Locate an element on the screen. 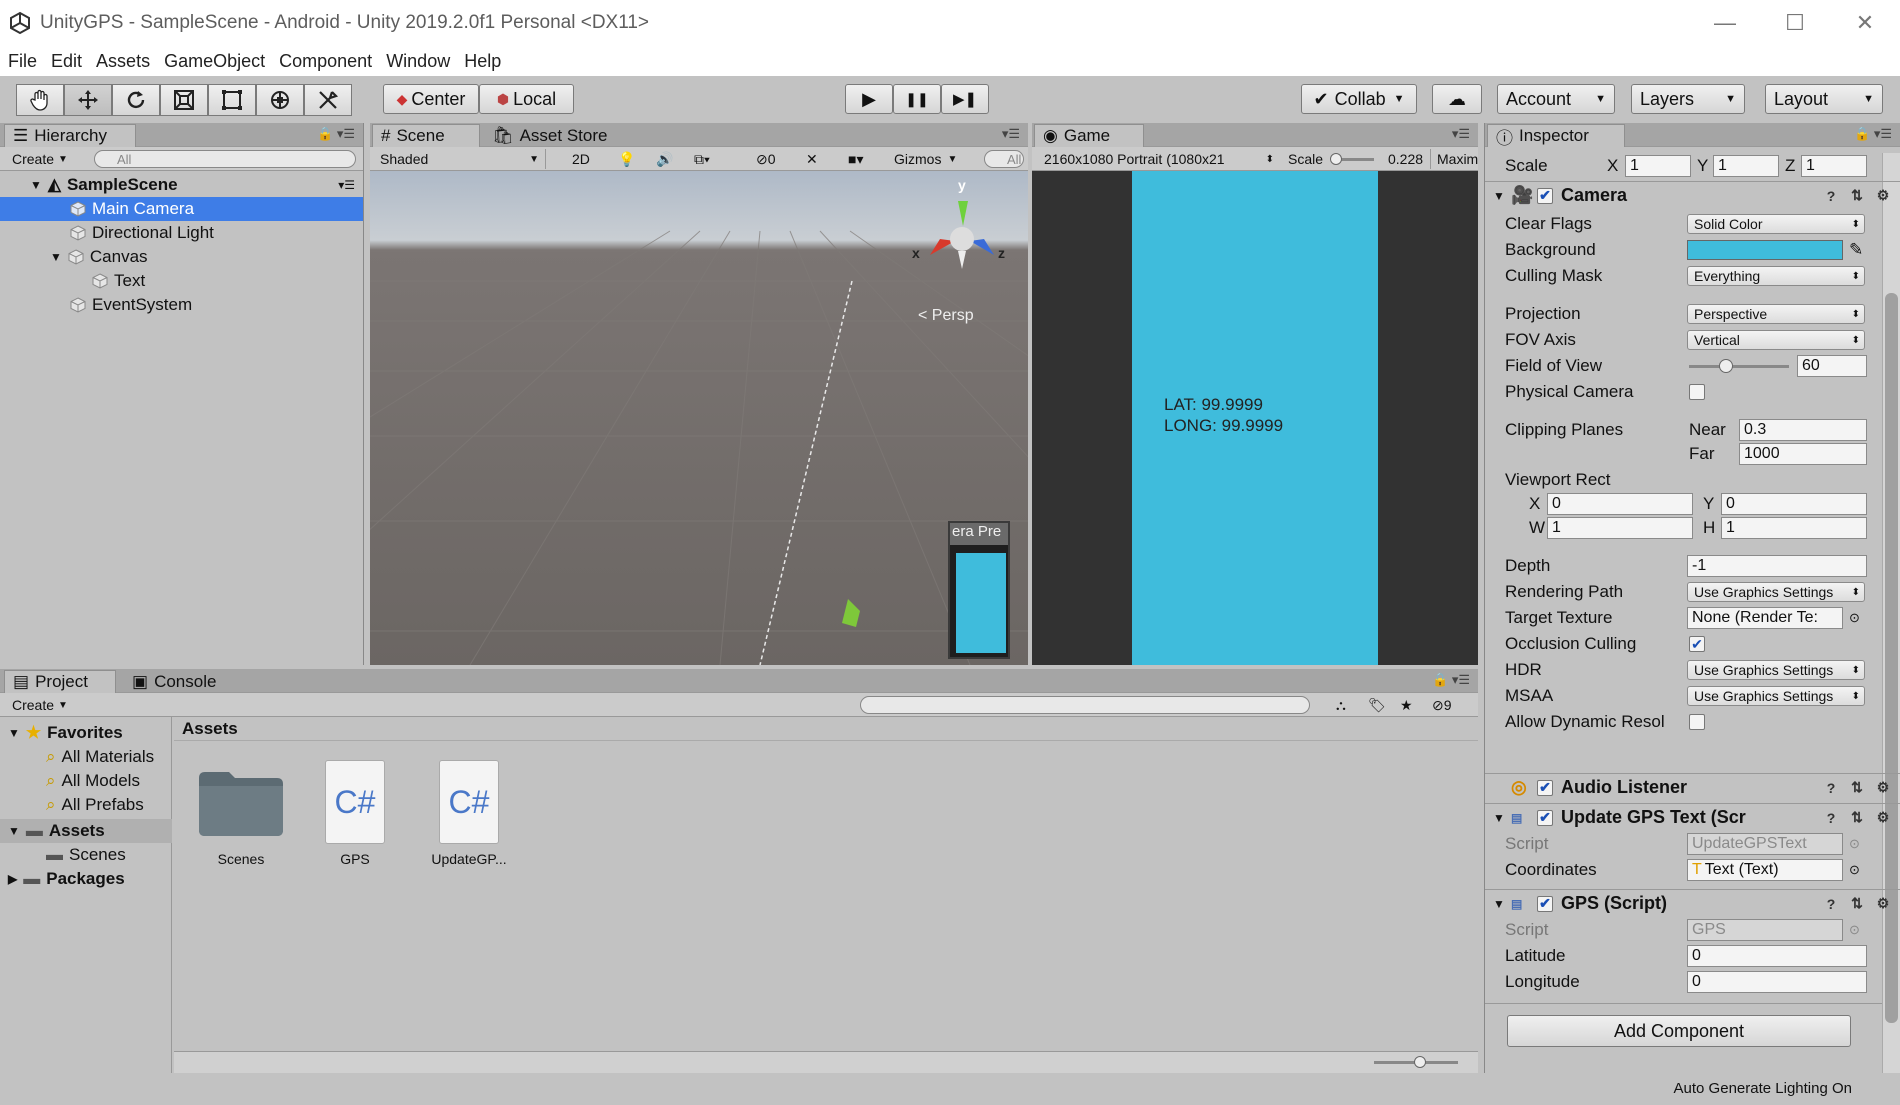  play-button: ▶ is located at coordinates (869, 99).